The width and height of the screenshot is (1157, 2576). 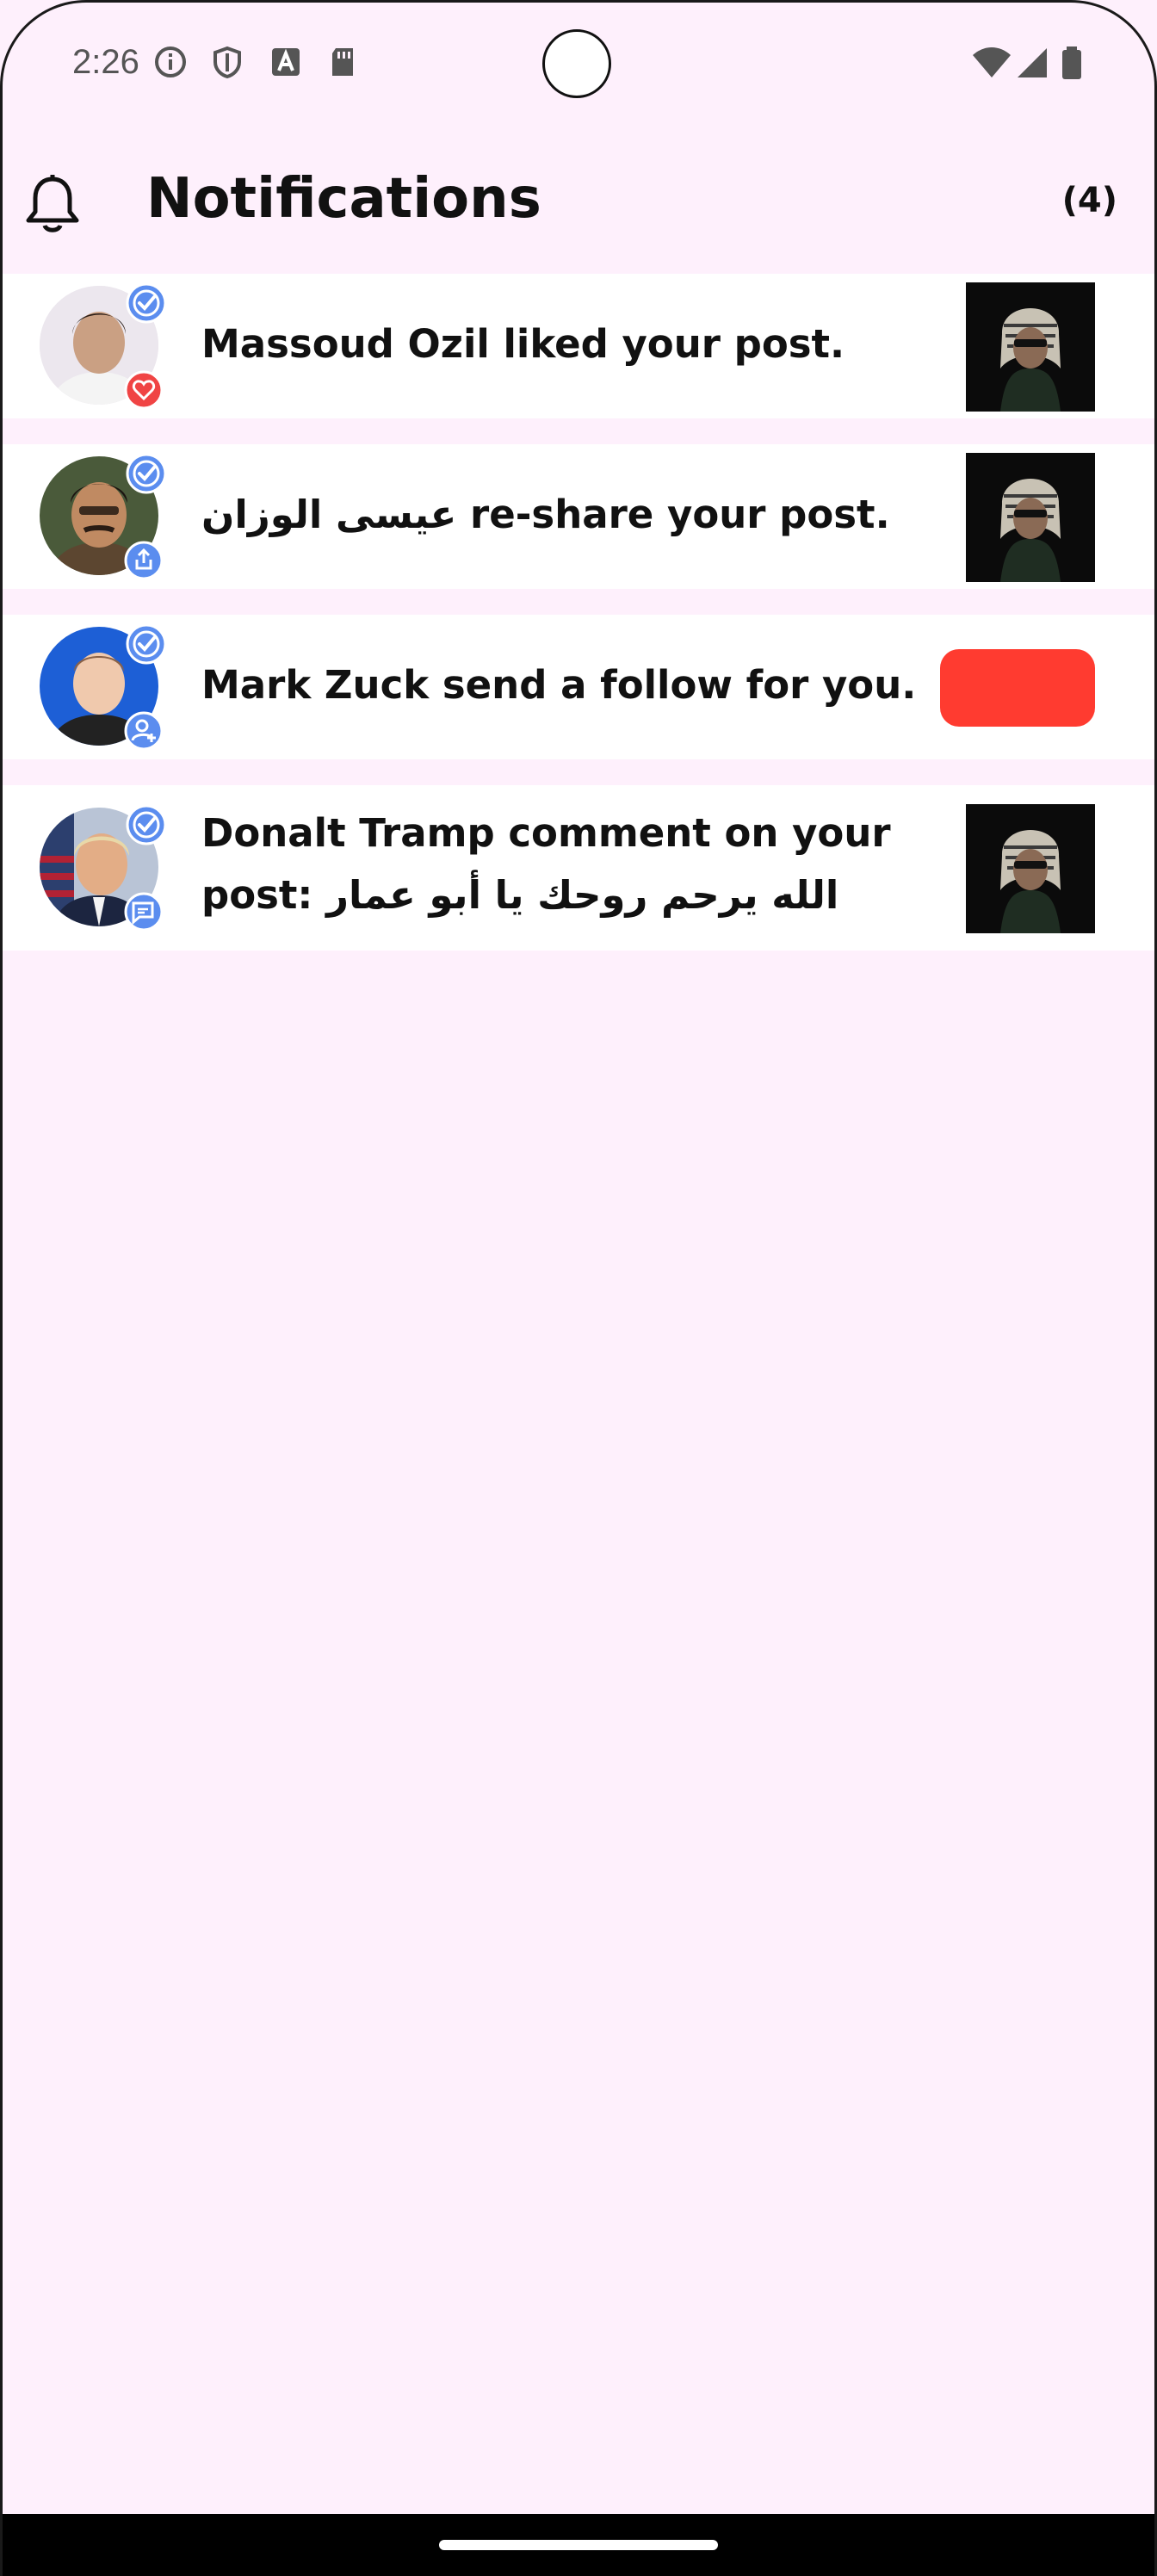 I want to click on navigation-bar, so click(x=579, y=2545).